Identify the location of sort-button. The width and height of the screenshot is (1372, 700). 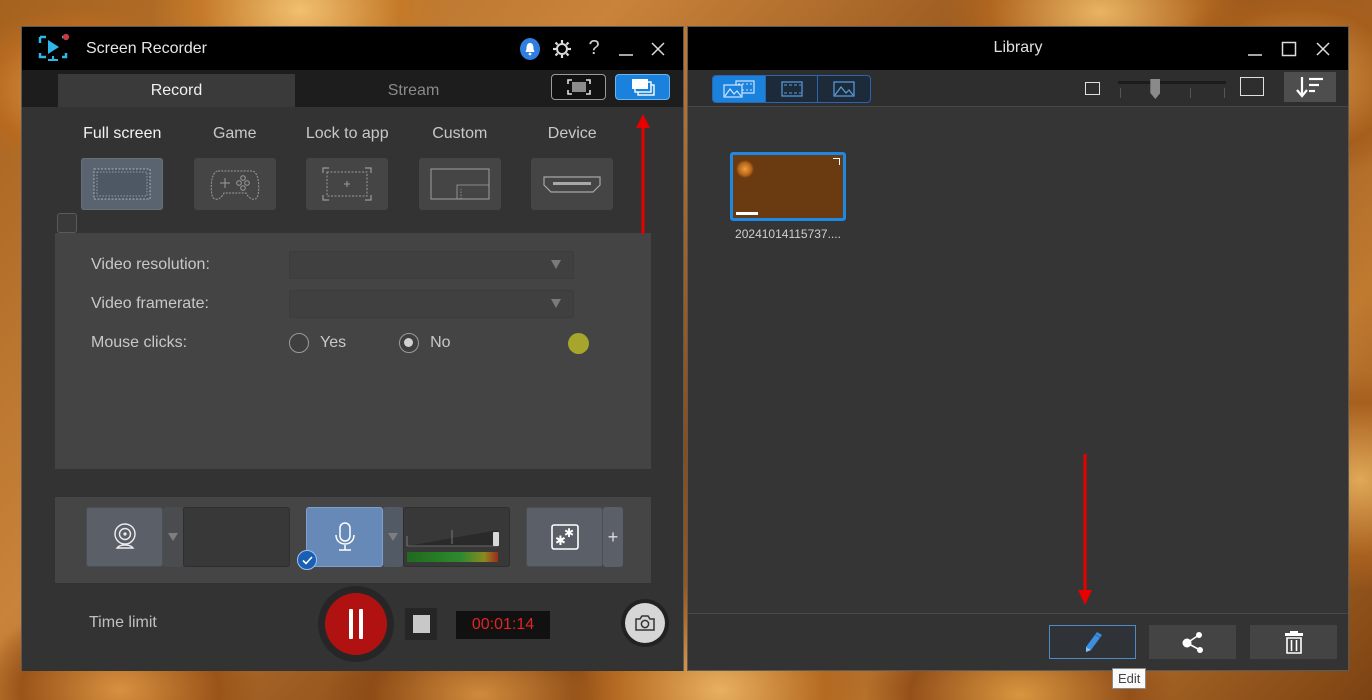
(1310, 87).